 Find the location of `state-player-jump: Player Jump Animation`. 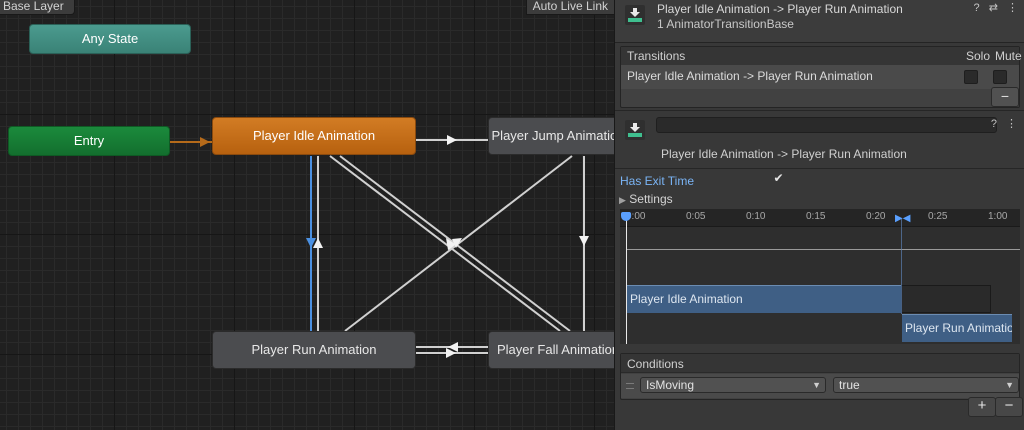

state-player-jump: Player Jump Animation is located at coordinates (551, 136).